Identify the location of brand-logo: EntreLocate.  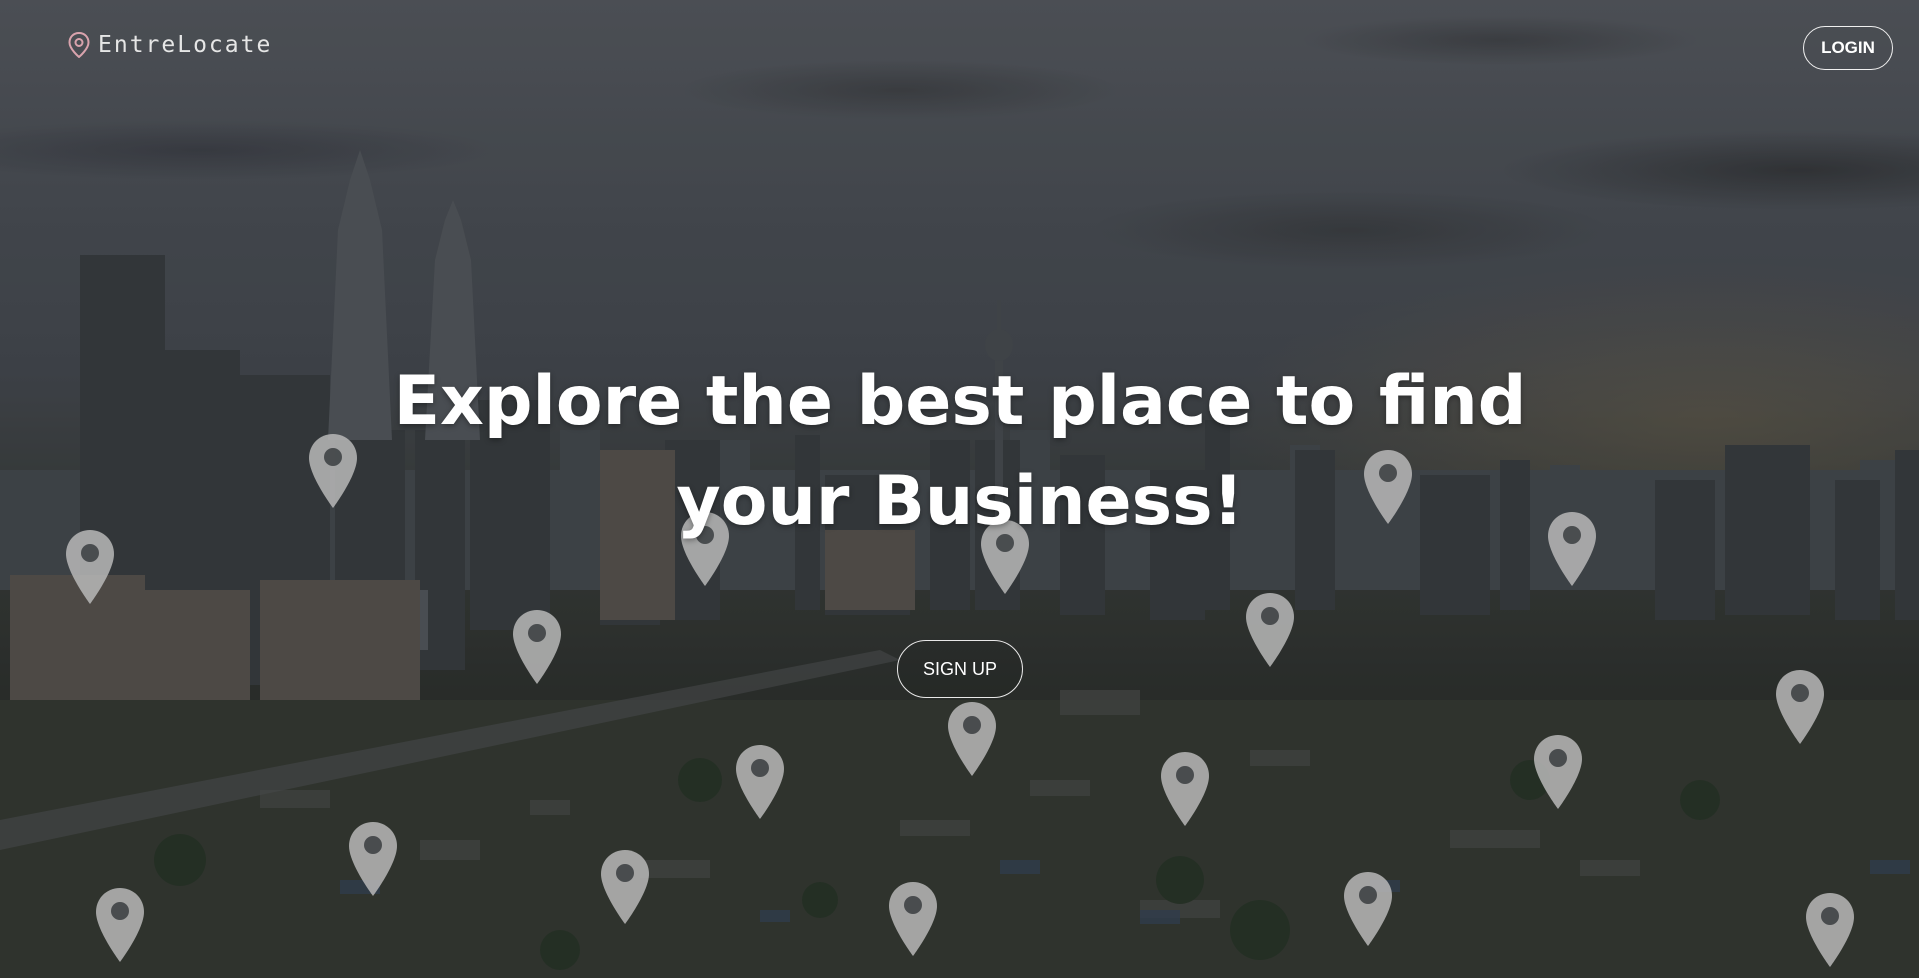
(170, 45).